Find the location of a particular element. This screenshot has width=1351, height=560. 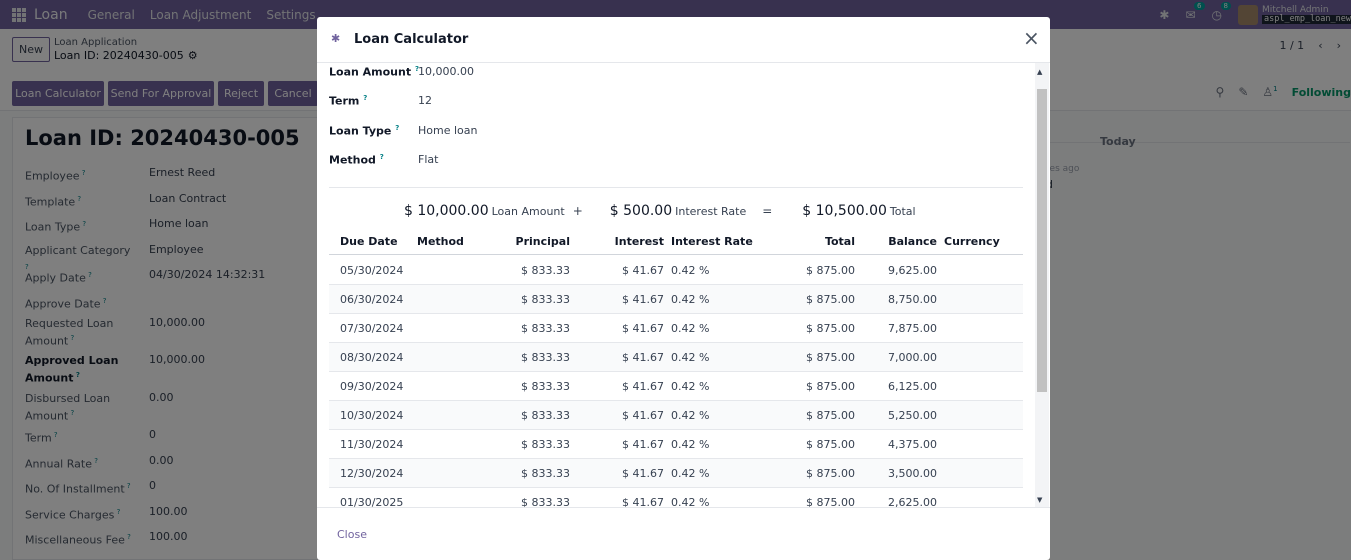

col-due-date: Due Date is located at coordinates (369, 241).